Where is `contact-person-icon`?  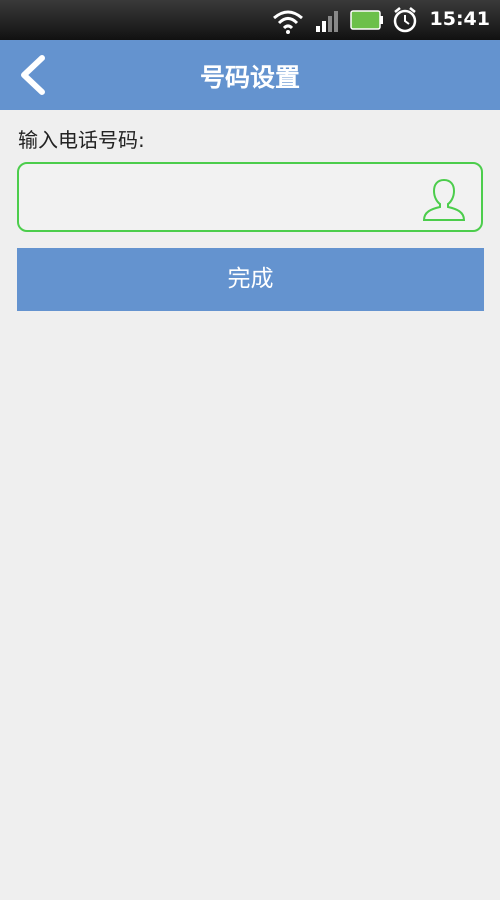 contact-person-icon is located at coordinates (444, 199).